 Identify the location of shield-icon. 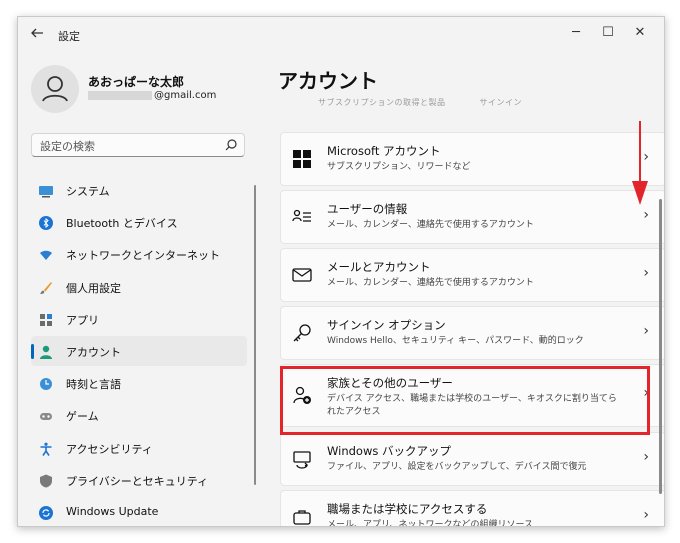
(46, 480).